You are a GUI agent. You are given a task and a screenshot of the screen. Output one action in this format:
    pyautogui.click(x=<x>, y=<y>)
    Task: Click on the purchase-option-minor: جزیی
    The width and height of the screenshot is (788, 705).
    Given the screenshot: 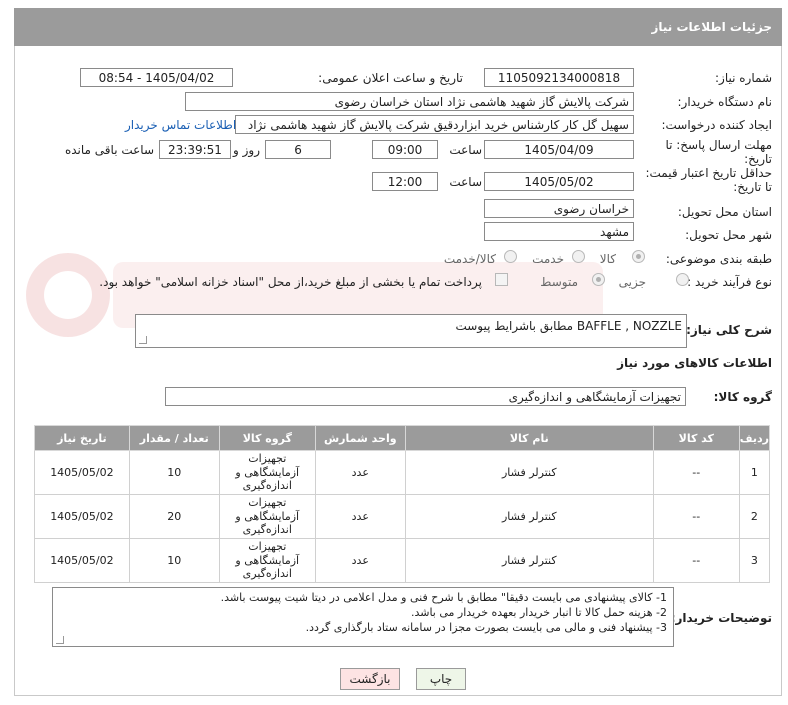 What is the action you would take?
    pyautogui.click(x=632, y=282)
    